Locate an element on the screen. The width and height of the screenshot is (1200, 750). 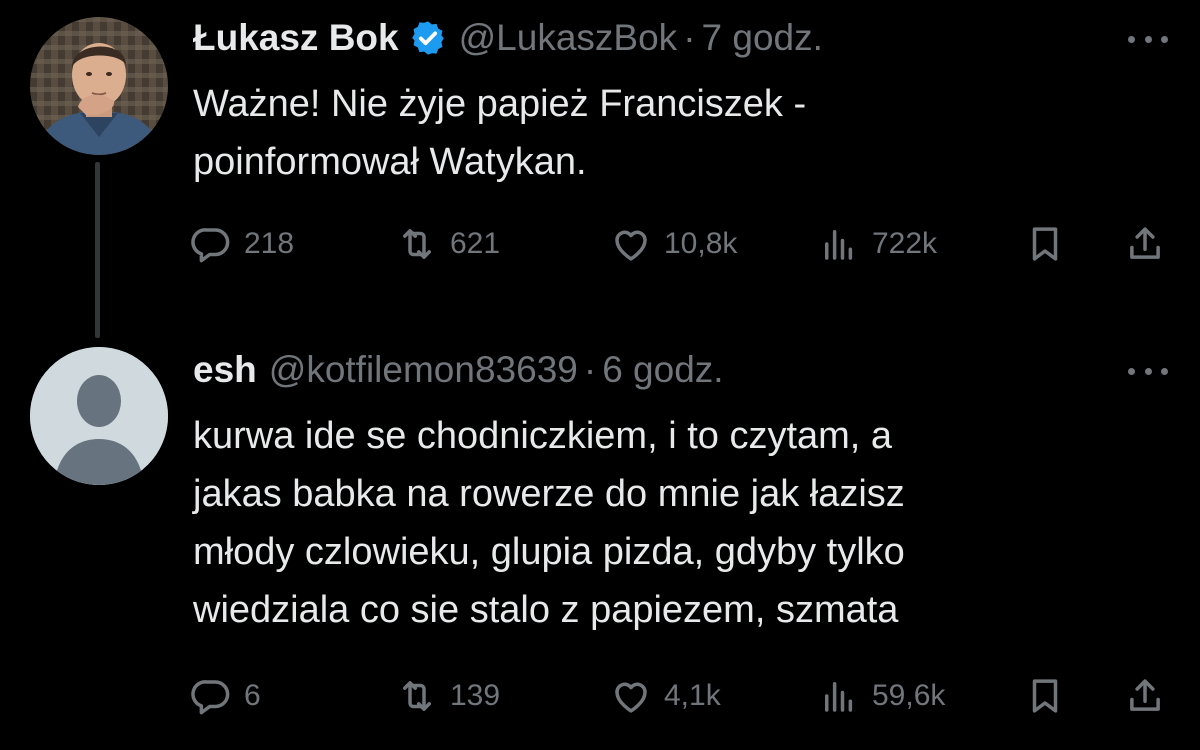
views-button: 722k is located at coordinates (877, 244).